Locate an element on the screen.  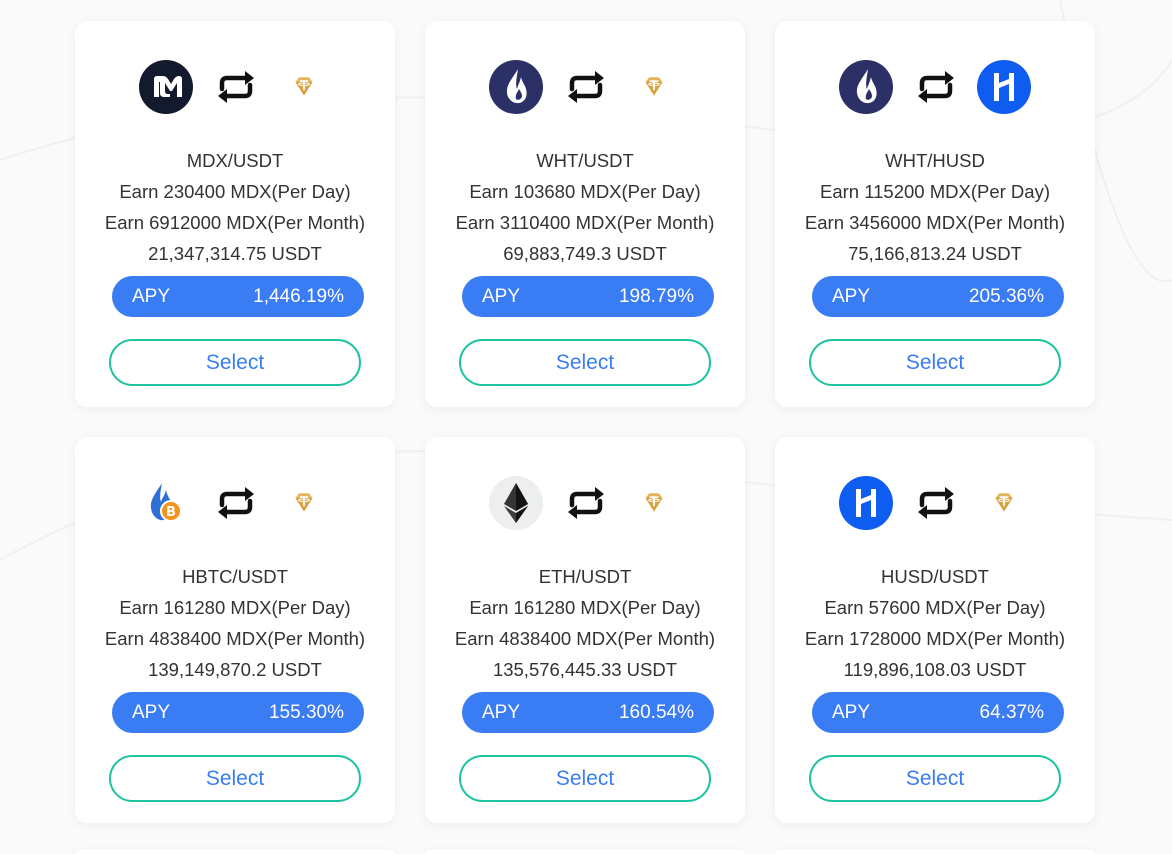
total-value-locked: 139,149,870.2 USDT is located at coordinates (235, 669).